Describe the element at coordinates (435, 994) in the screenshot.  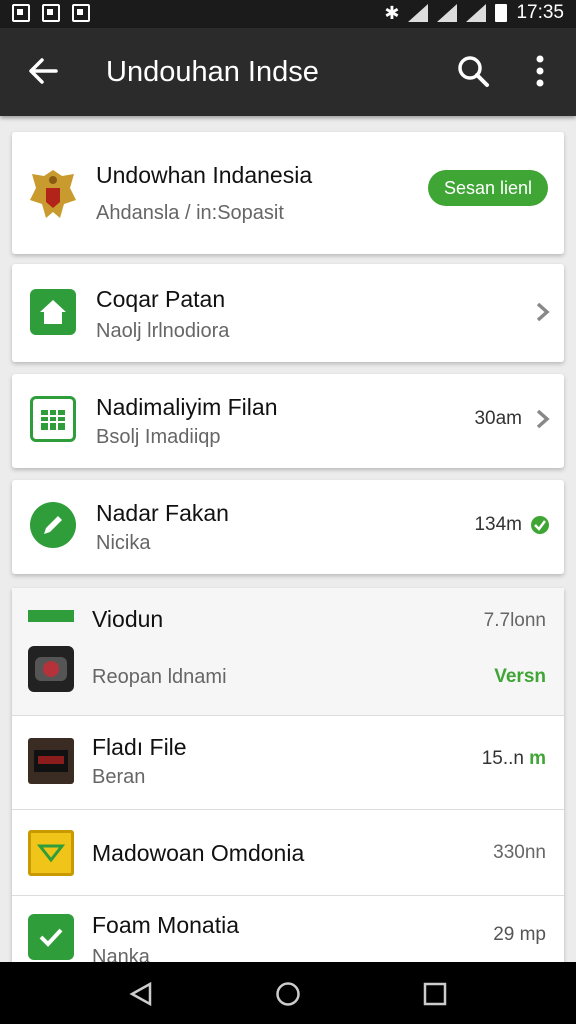
I see `nav-recents-icon` at that location.